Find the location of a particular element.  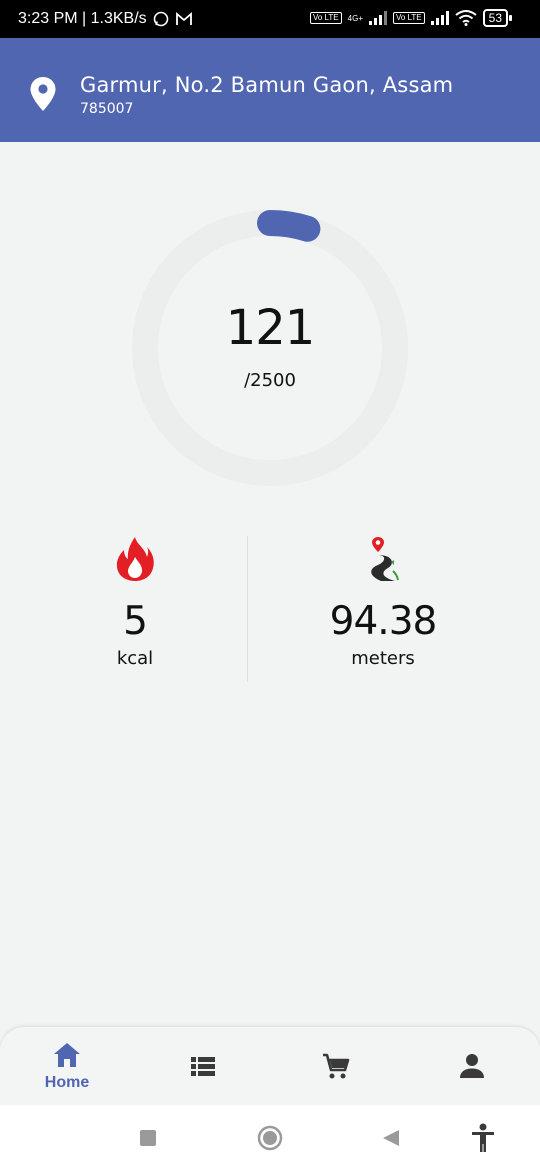

back-icon is located at coordinates (391, 1138).